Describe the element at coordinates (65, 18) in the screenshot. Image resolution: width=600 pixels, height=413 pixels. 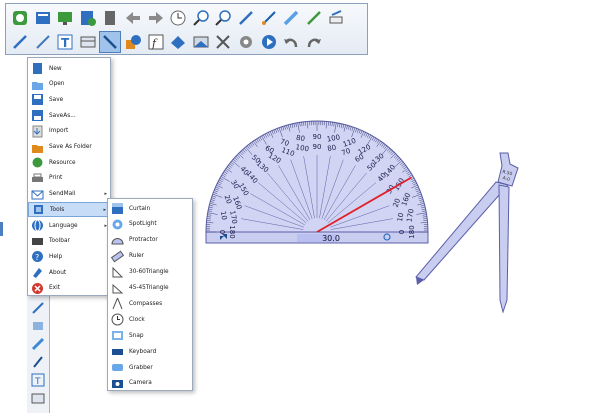
I see `screen-icon` at that location.